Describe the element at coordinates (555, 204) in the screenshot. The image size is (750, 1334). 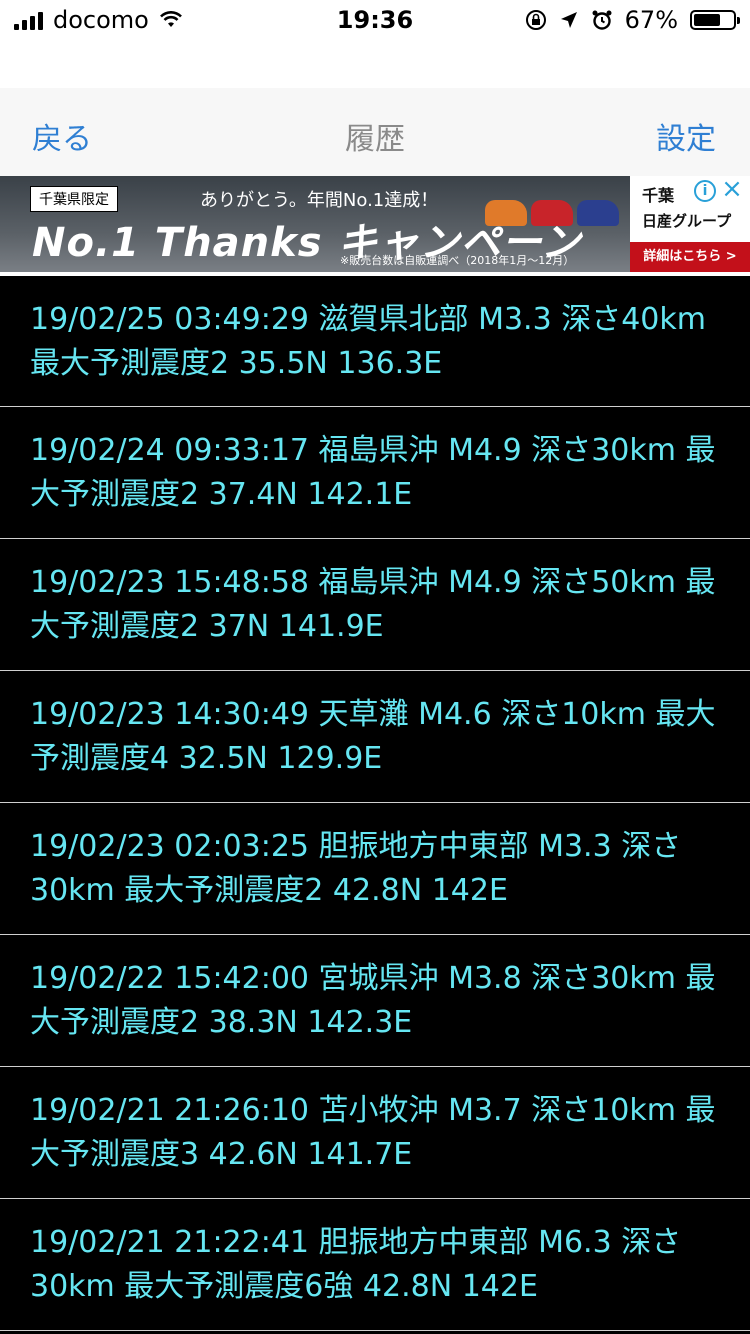
I see `car-images` at that location.